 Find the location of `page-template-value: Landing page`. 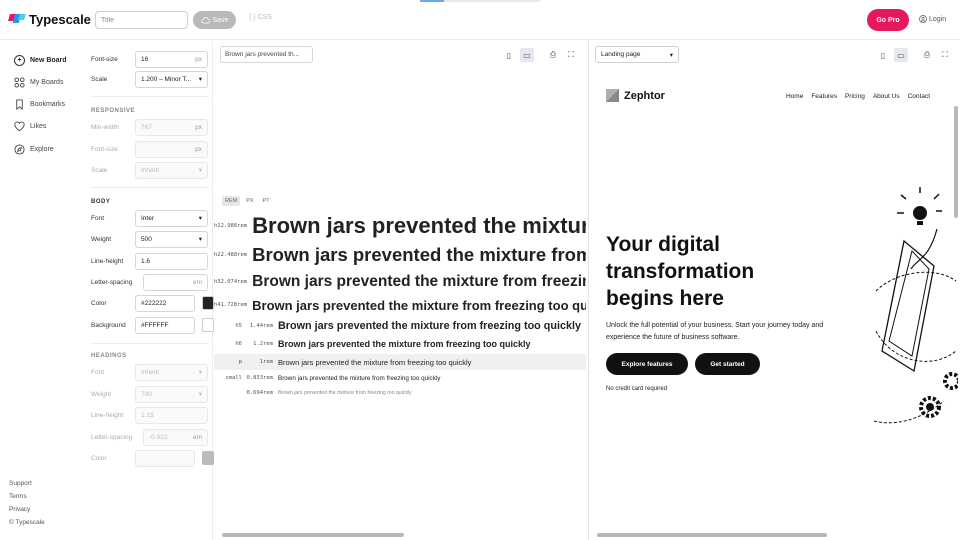

page-template-value: Landing page is located at coordinates (621, 54).